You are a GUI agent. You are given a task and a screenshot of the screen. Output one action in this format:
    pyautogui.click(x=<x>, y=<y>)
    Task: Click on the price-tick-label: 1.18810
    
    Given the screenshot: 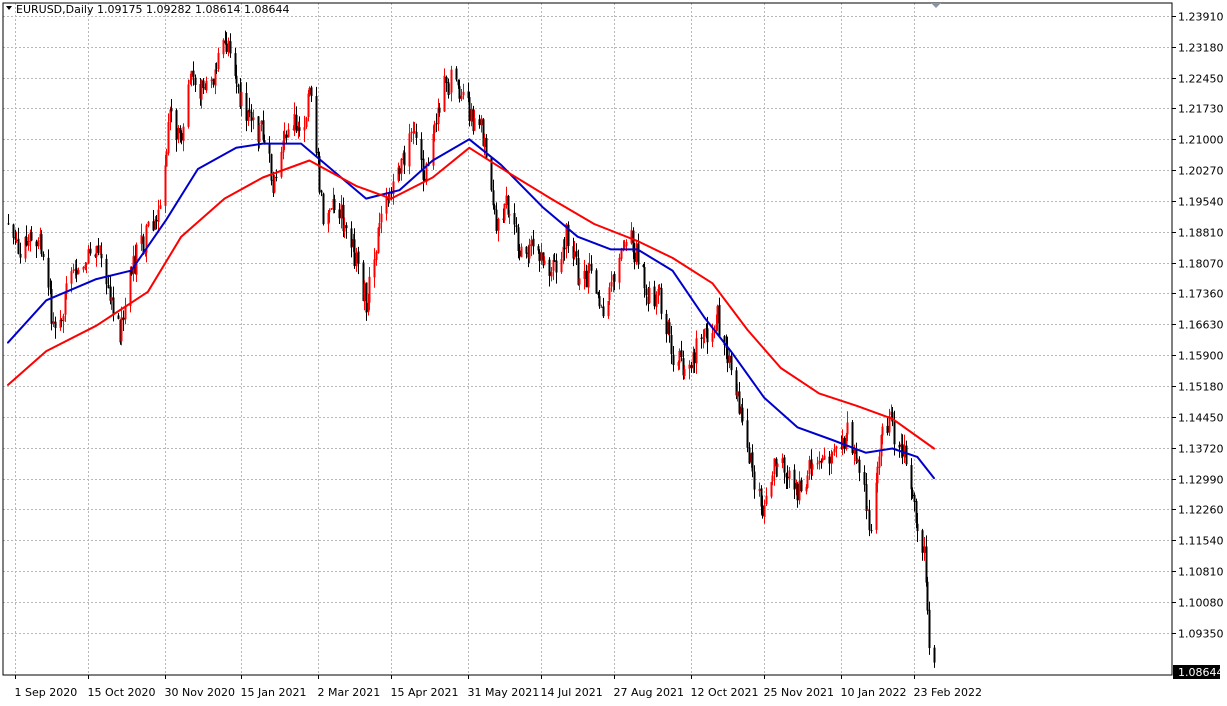 What is the action you would take?
    pyautogui.click(x=1201, y=233)
    